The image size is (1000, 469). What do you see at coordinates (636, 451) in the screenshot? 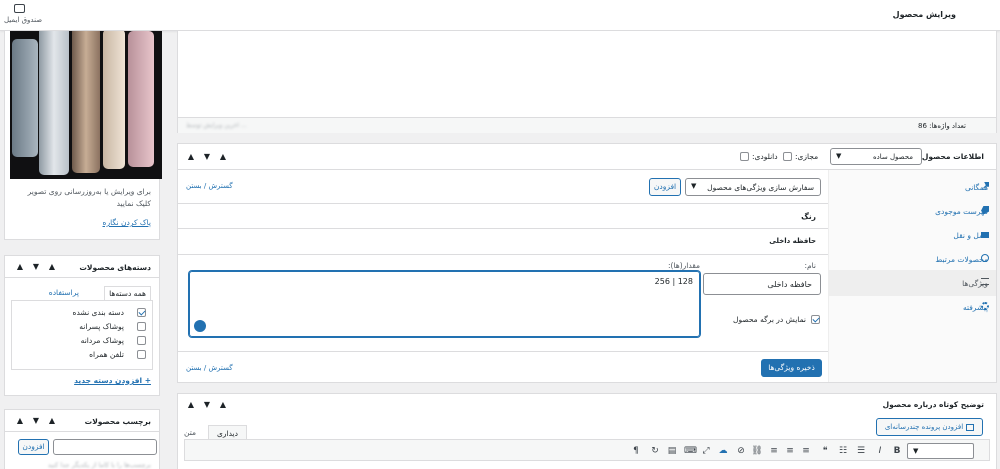
I see `paragraph-icon: ¶` at bounding box center [636, 451].